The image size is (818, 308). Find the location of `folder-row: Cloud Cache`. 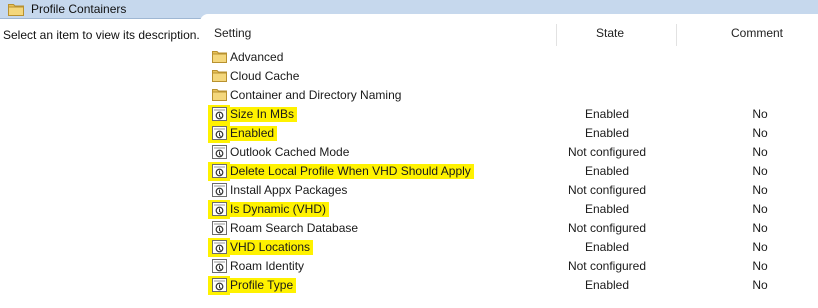

folder-row: Cloud Cache is located at coordinates (509, 76).